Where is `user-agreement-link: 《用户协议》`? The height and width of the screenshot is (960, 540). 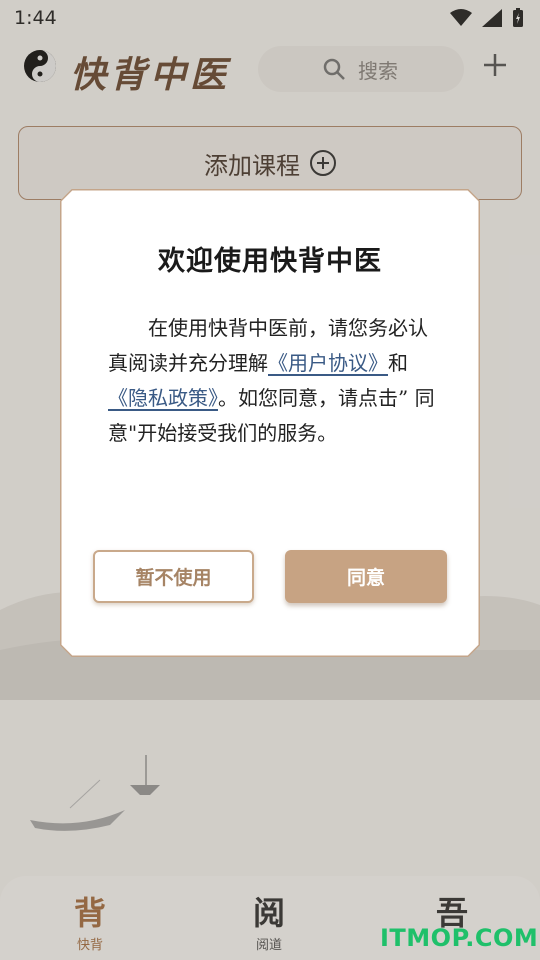
user-agreement-link: 《用户协议》 is located at coordinates (328, 363).